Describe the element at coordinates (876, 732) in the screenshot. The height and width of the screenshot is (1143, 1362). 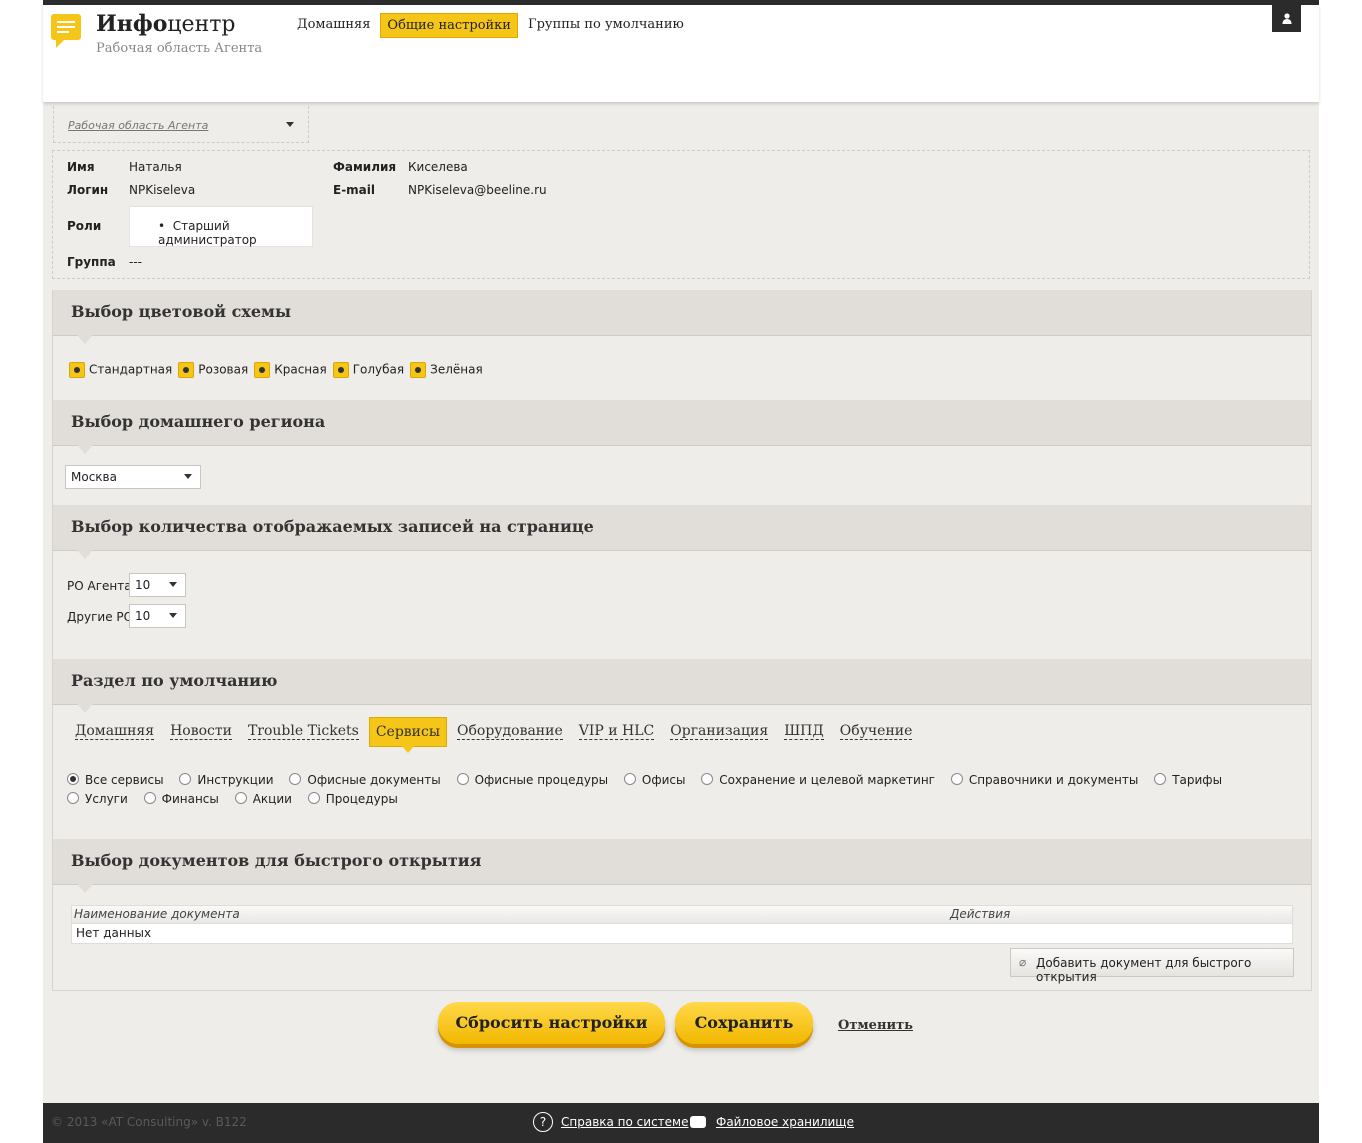
I see `tab-training: Обучение` at that location.